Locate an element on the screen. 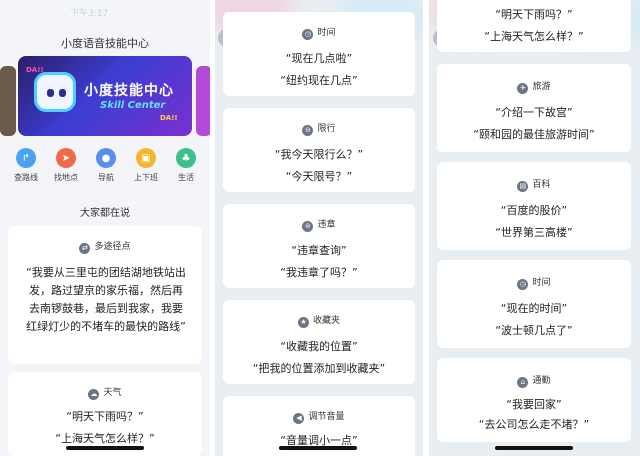  briefcase-icon: ▣ is located at coordinates (146, 158).